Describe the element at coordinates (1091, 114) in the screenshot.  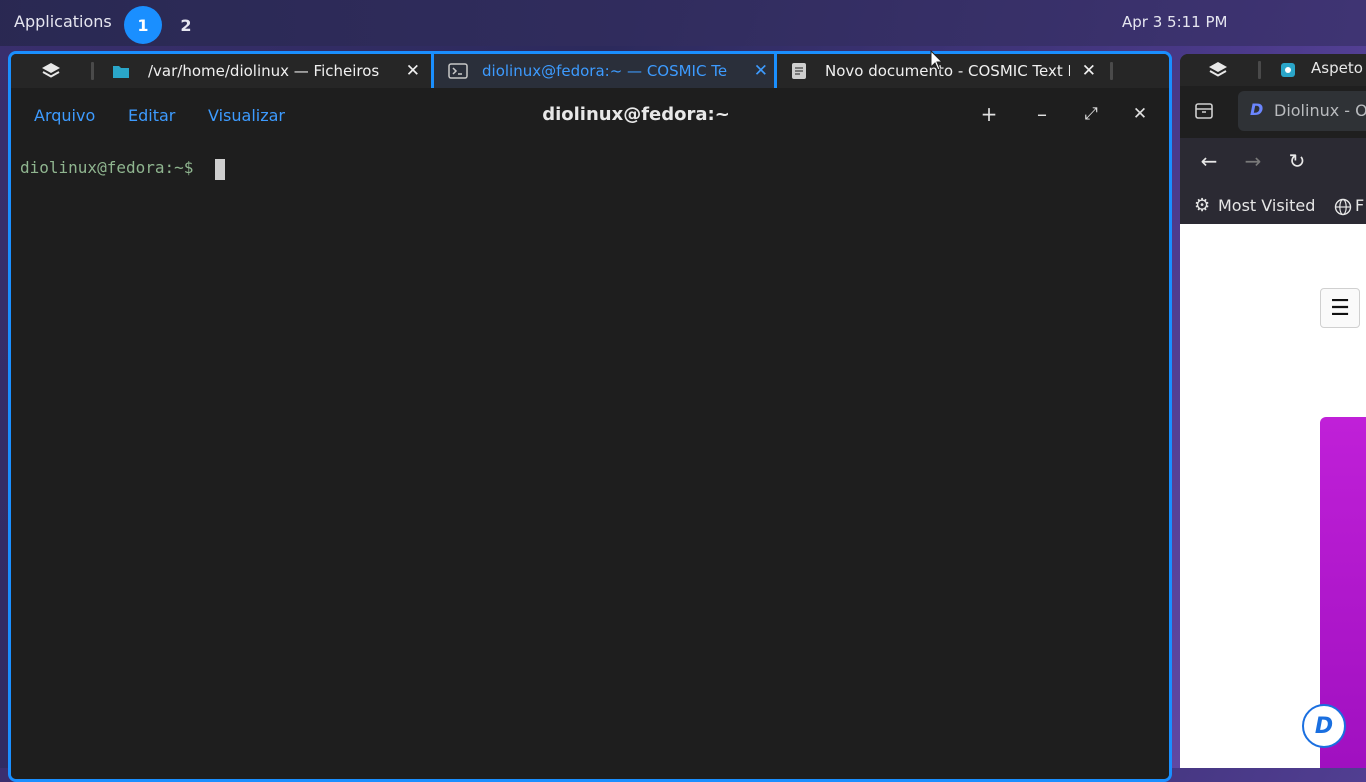
I see `maximize-button: ⤢` at that location.